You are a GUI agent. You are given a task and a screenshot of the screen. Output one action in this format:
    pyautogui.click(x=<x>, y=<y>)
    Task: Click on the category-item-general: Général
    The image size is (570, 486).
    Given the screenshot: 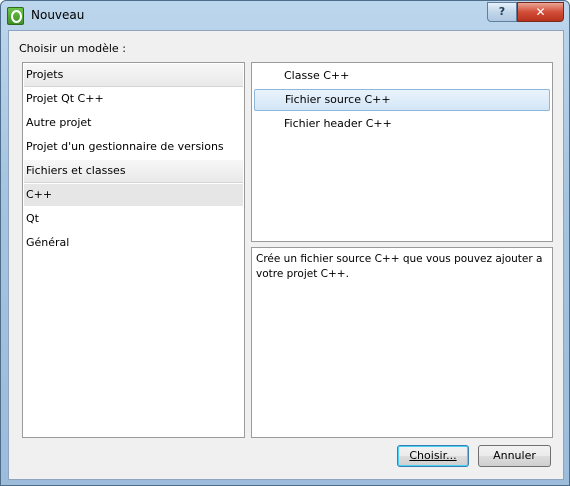 What is the action you would take?
    pyautogui.click(x=133, y=243)
    